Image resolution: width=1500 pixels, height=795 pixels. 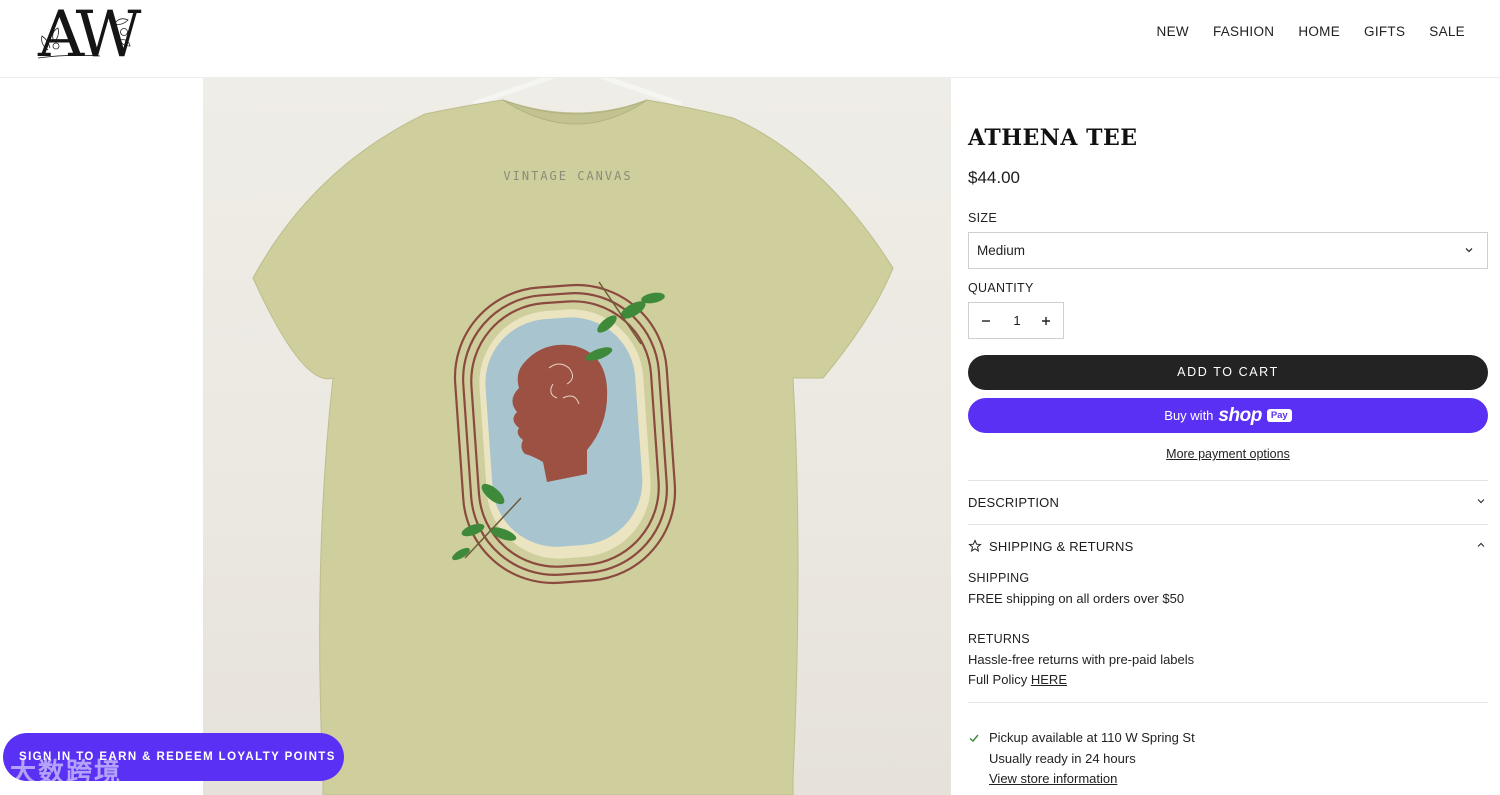 I want to click on buy-with-text: Buy with, so click(x=1189, y=415).